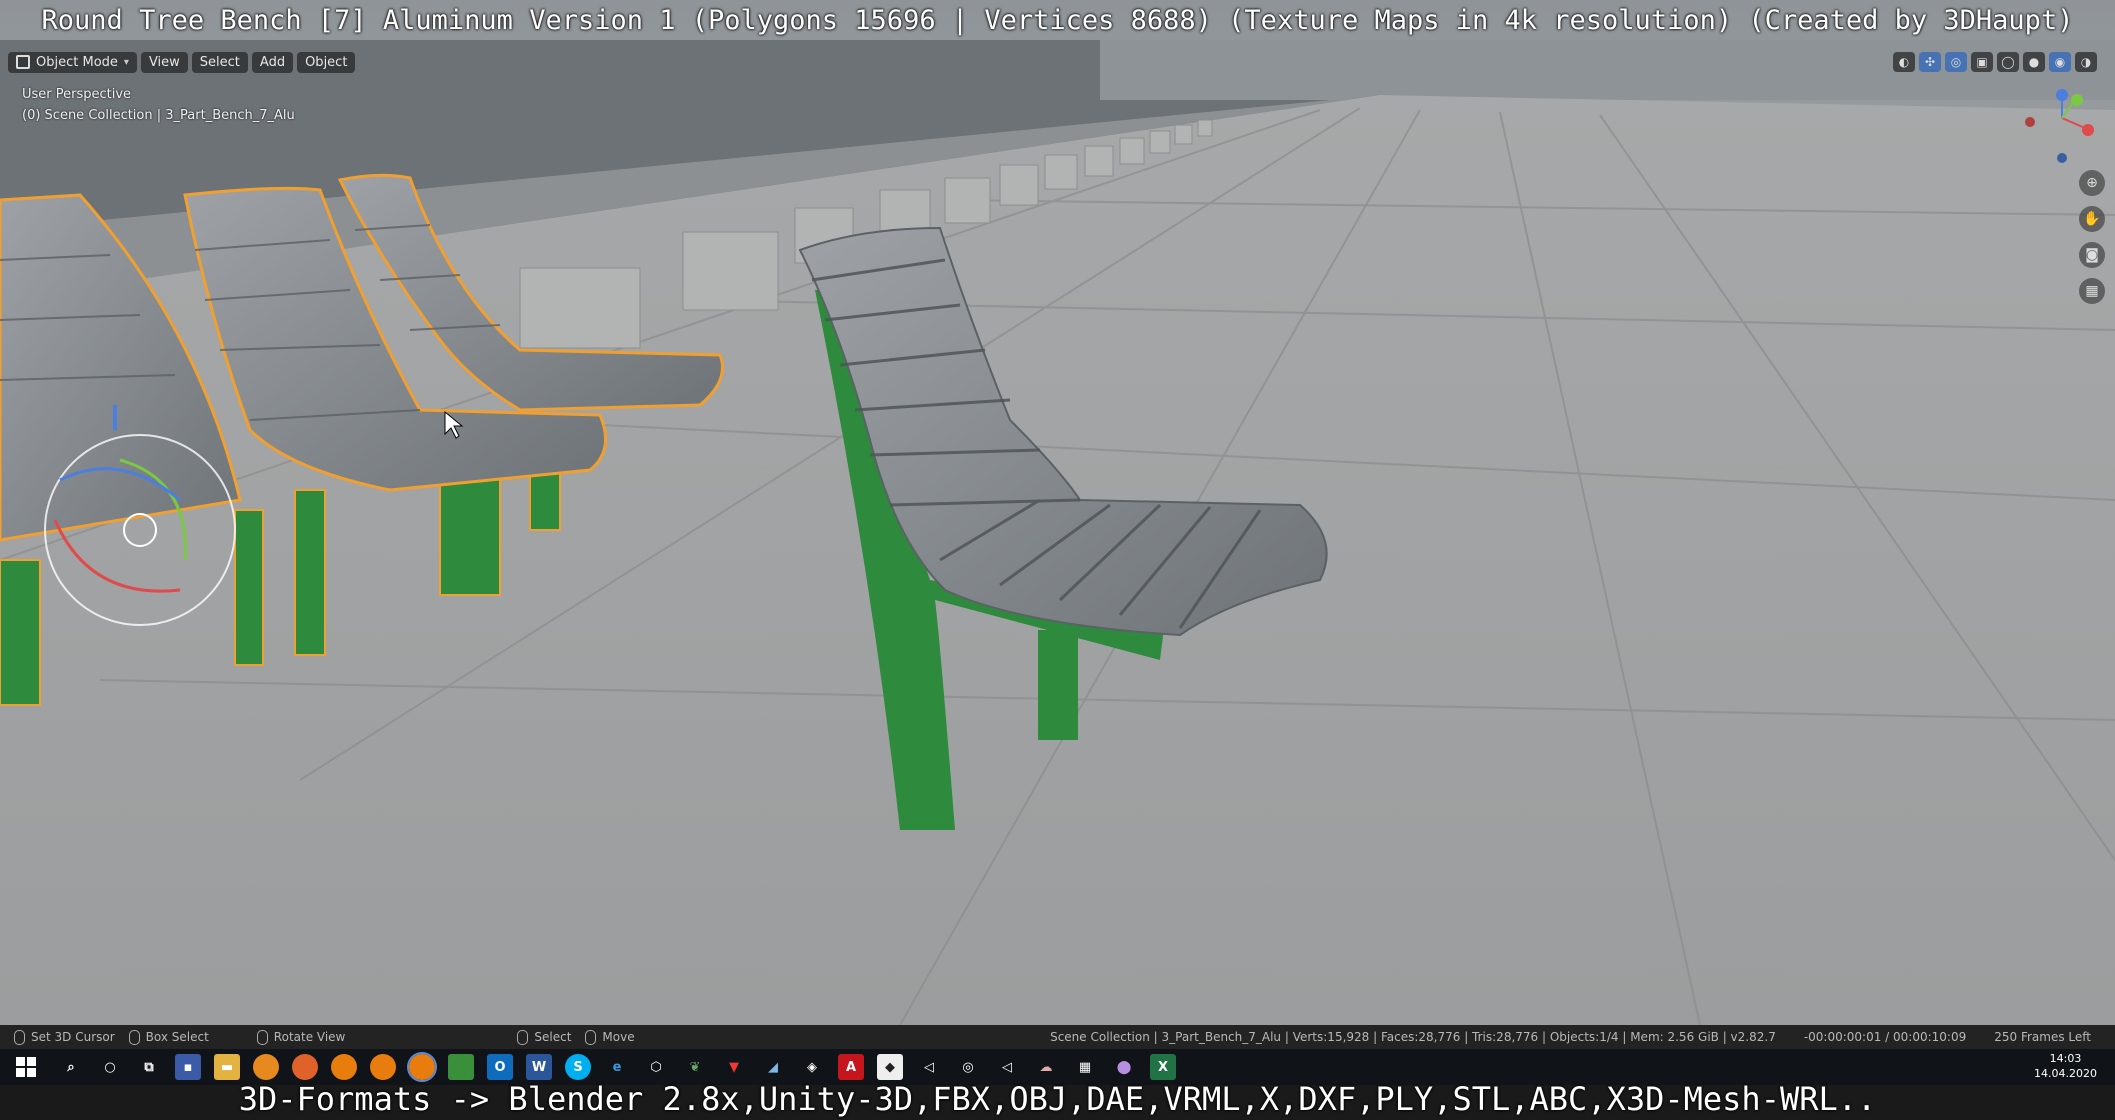  Describe the element at coordinates (2092, 237) in the screenshot. I see `navigation-controls: ⊕ ✋ ◙ ▦` at that location.